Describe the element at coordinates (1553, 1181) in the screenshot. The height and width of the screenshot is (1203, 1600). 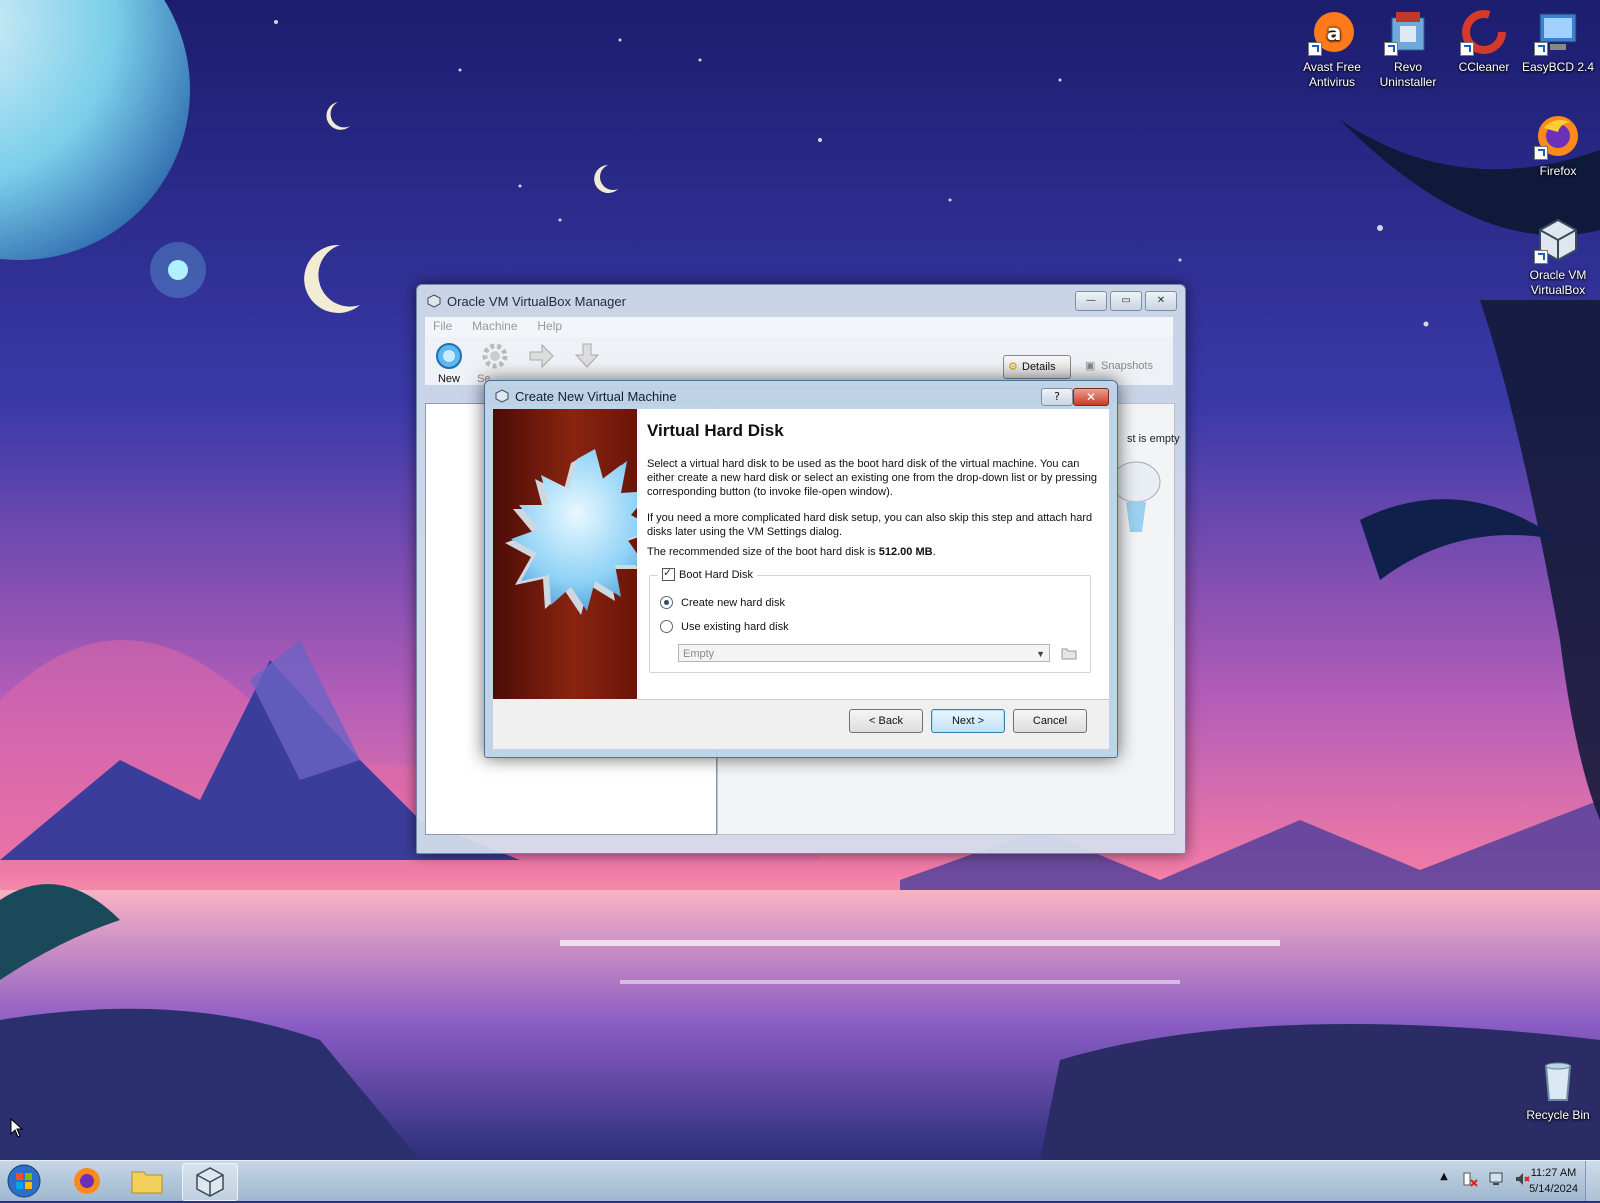
I see `clock: 11:27 AM 5/14/2024` at that location.